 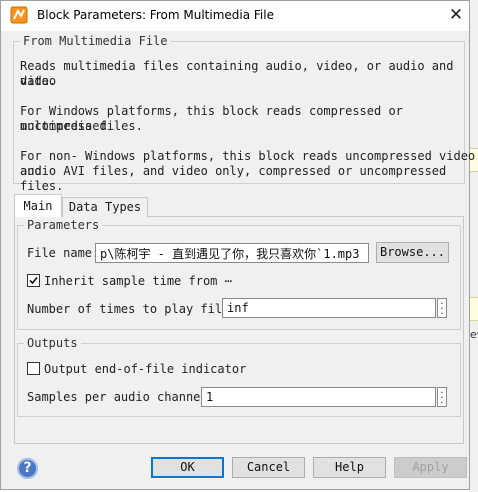 I want to click on simulink-app-icon, so click(x=19, y=15).